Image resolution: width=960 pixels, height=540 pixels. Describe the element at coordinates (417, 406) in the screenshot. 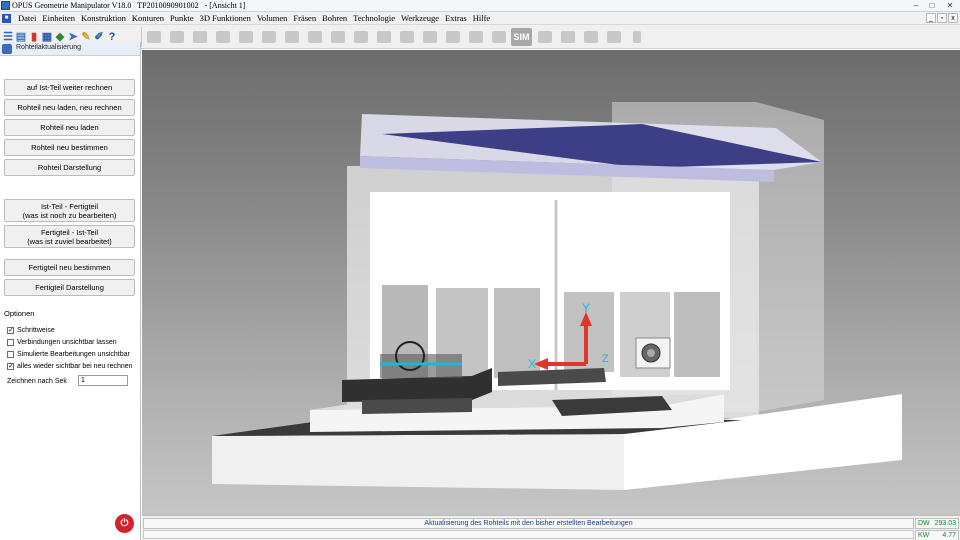

I see `left-pallet-base` at that location.